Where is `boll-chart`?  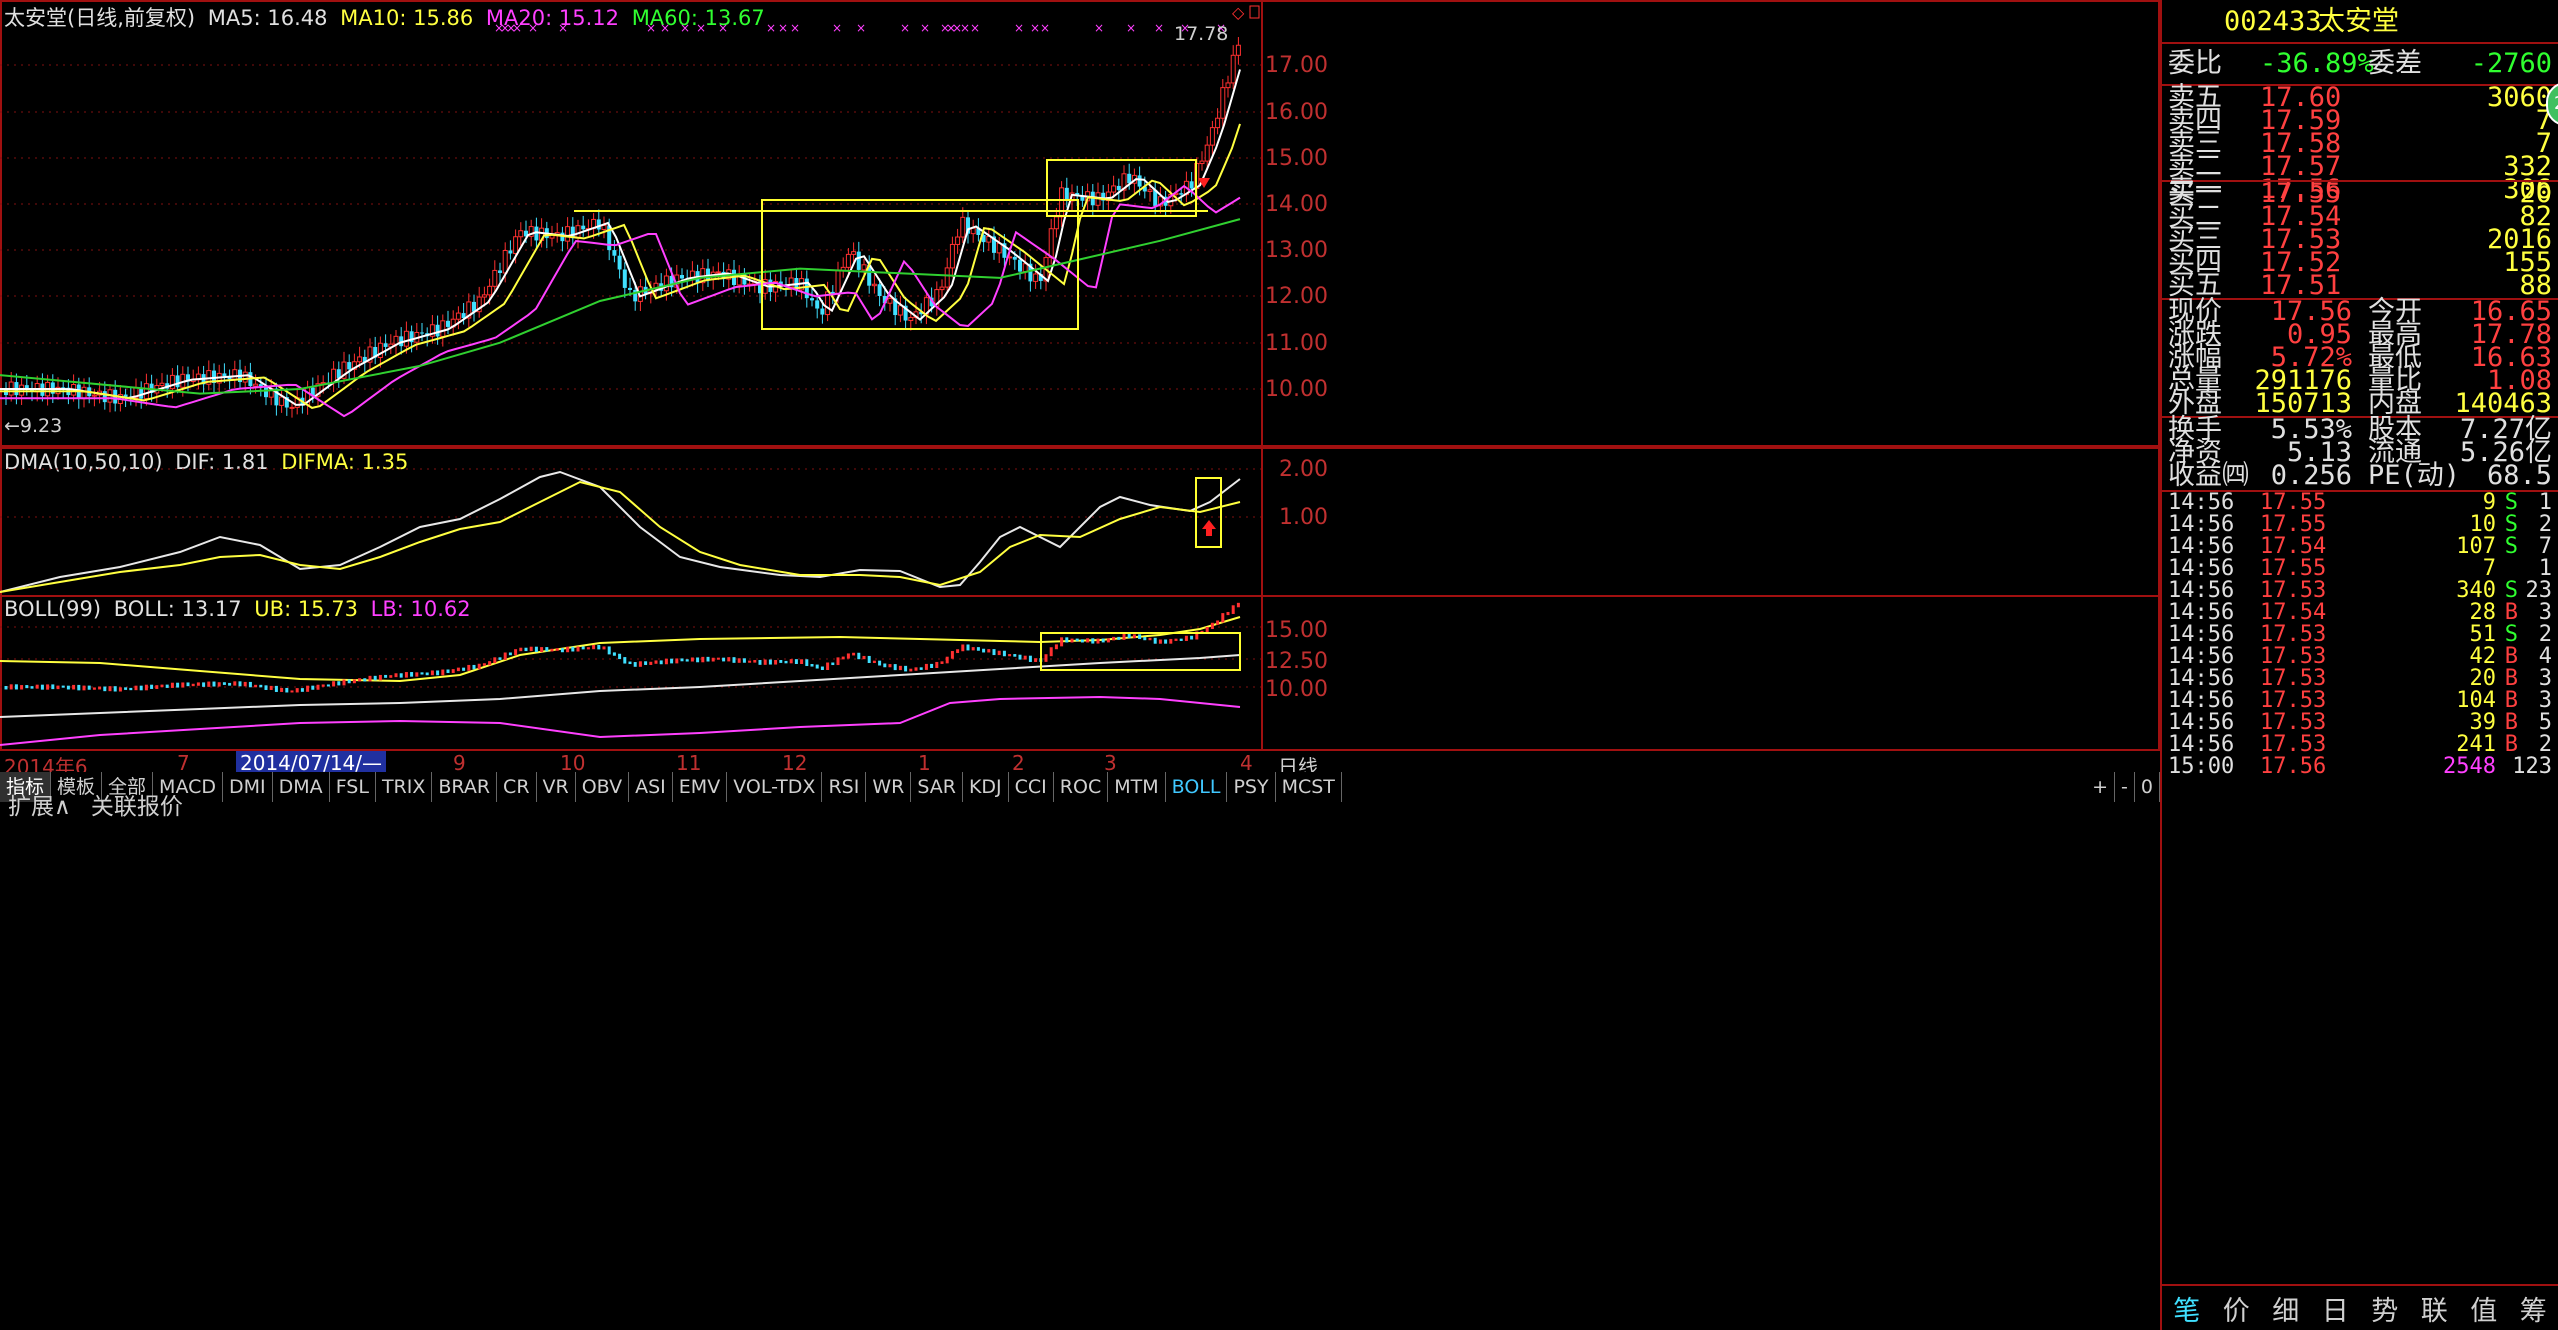 boll-chart is located at coordinates (1080, 673).